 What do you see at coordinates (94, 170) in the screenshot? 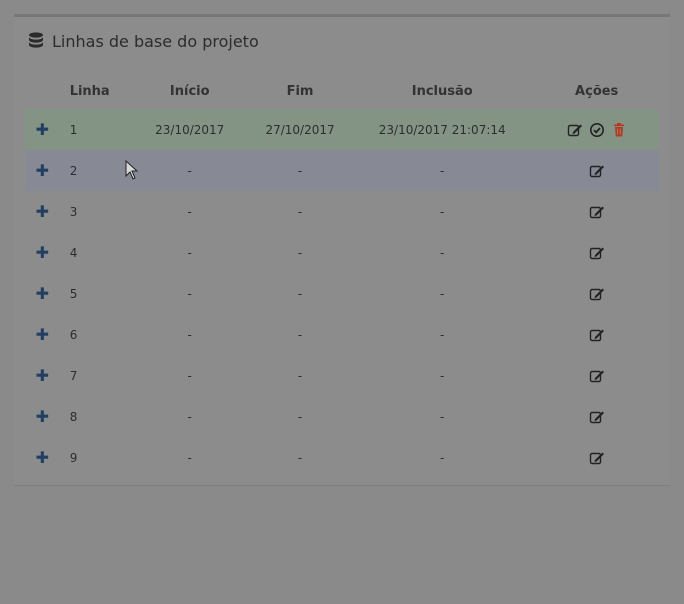
I see `cell-linha: 2` at bounding box center [94, 170].